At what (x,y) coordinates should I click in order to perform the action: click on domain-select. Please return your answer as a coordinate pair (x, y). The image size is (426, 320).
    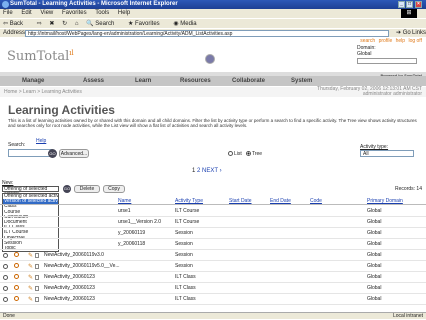
    Looking at the image, I should click on (387, 61).